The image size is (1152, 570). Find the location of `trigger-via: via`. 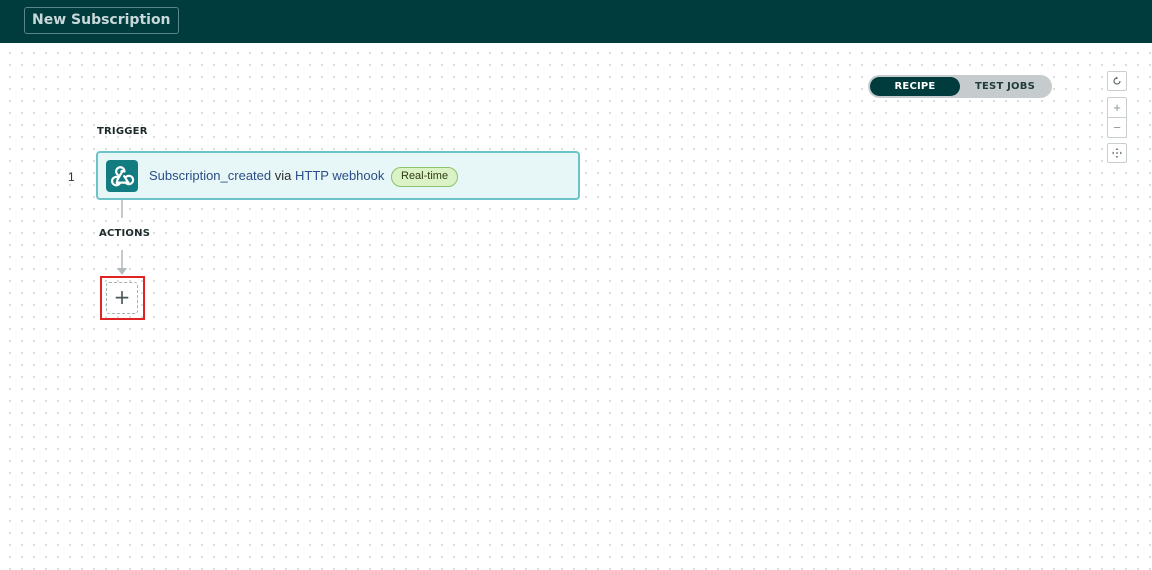

trigger-via: via is located at coordinates (283, 175).